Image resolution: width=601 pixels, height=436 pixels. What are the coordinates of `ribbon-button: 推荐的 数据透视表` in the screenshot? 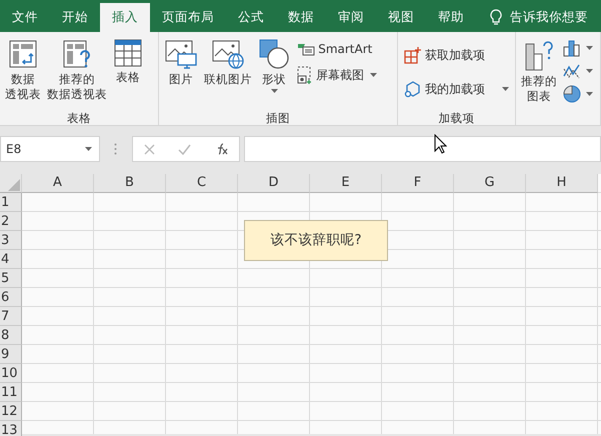 It's located at (77, 73).